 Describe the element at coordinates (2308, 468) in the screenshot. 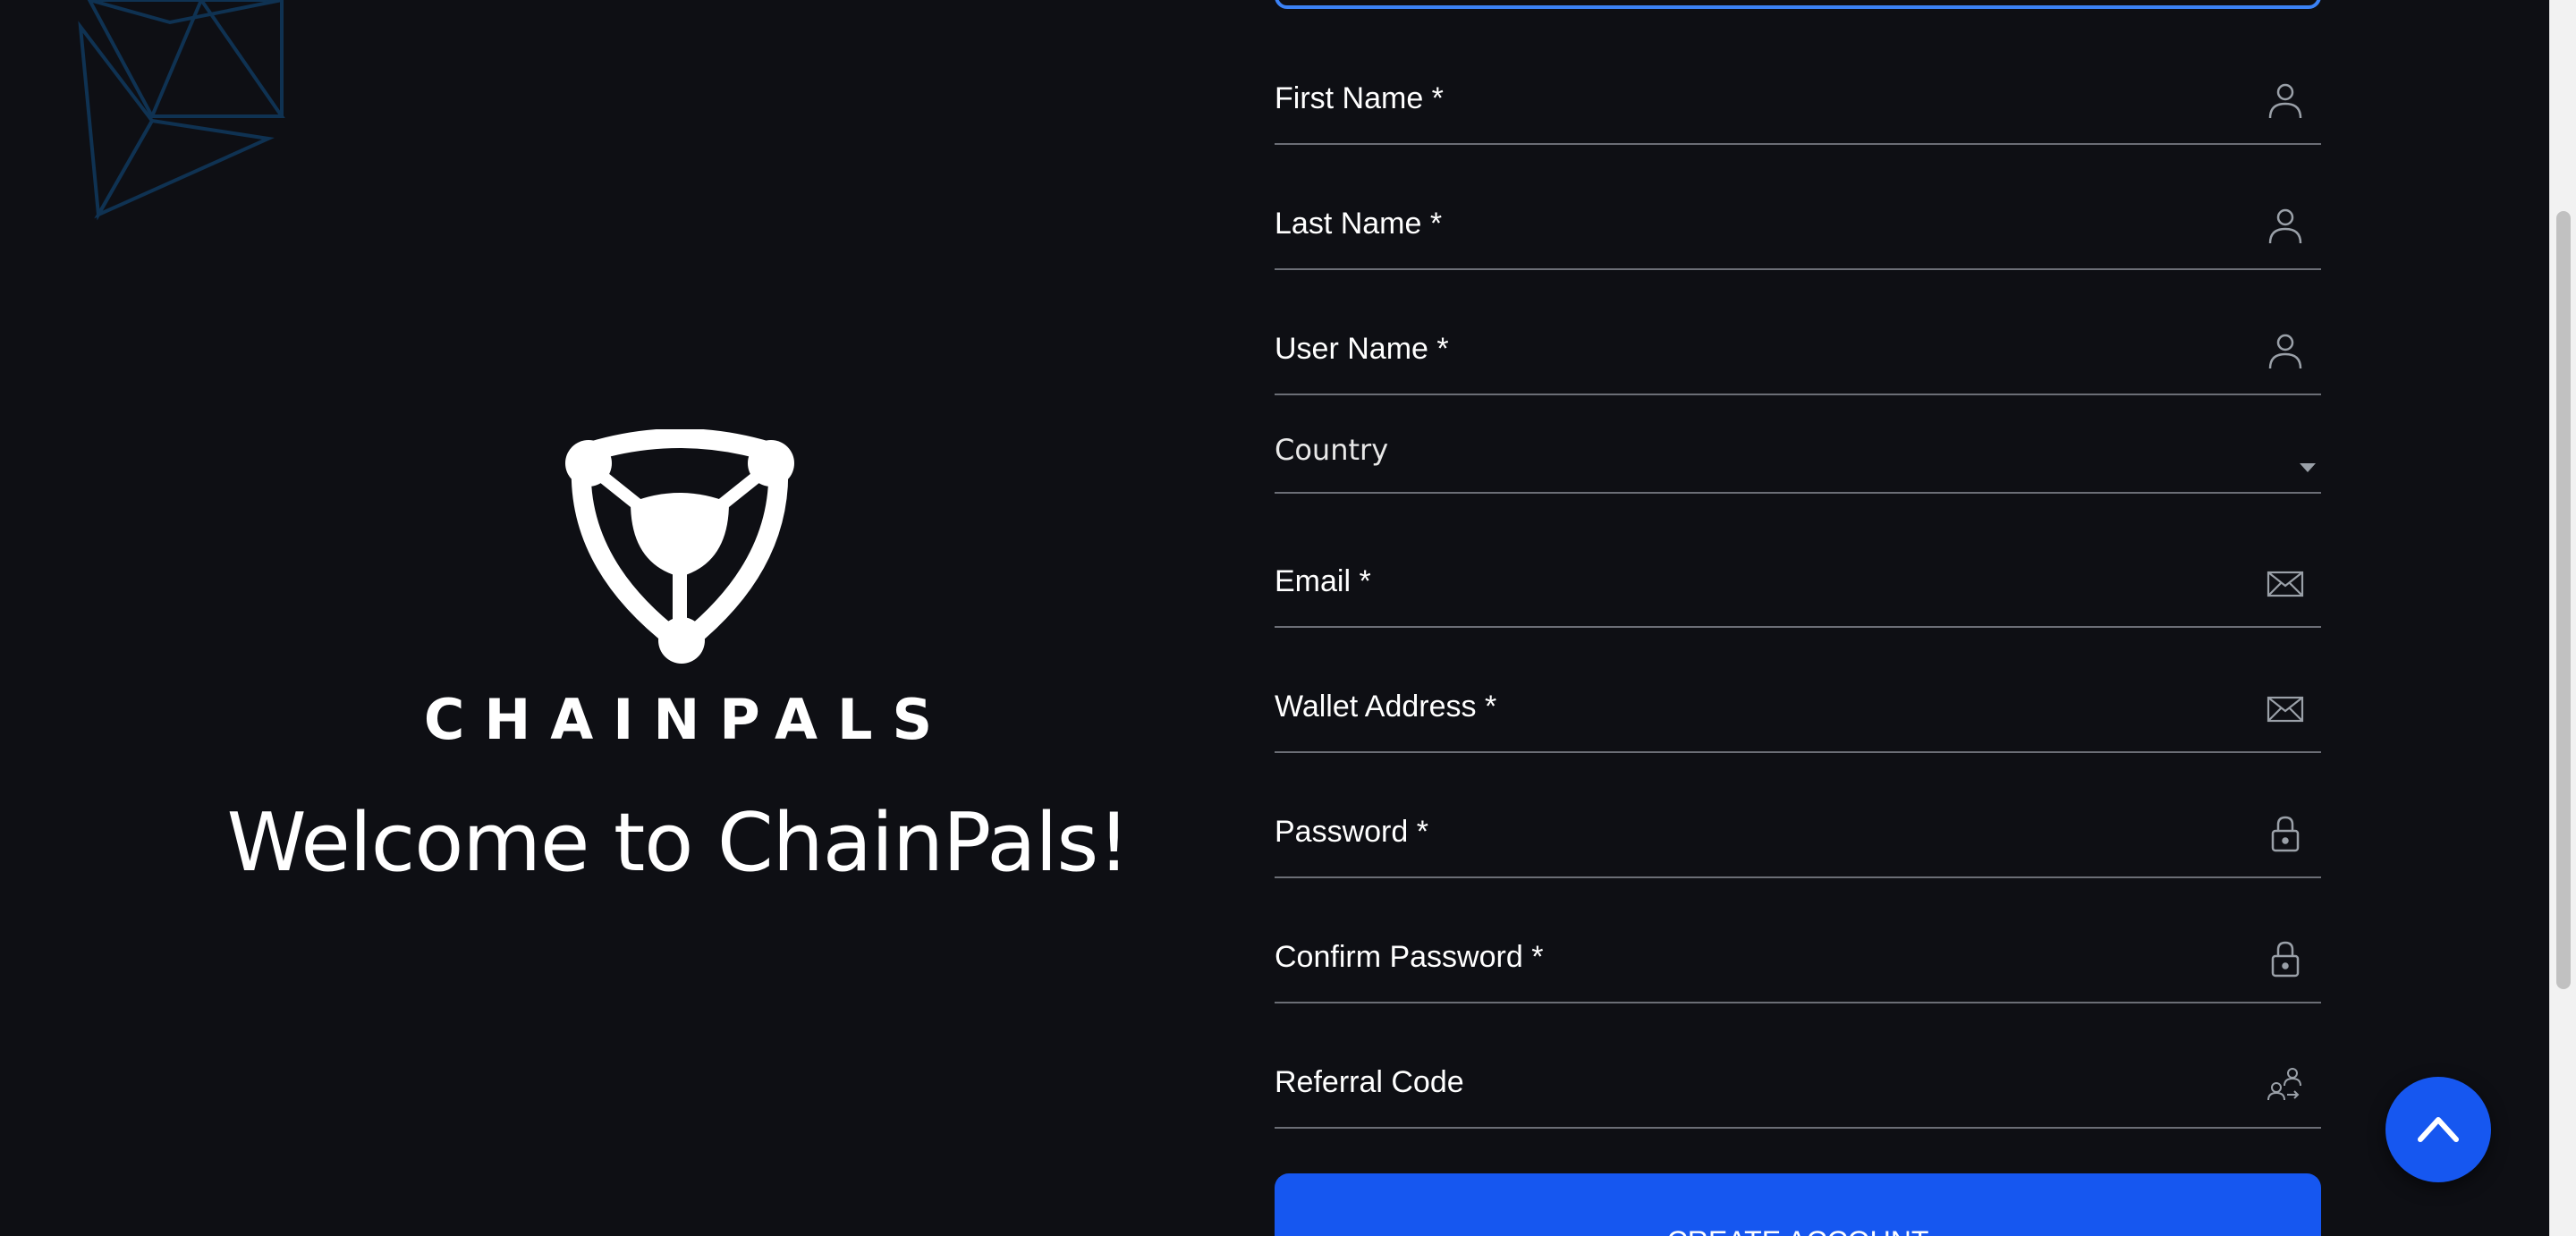

I see `chevron-down-icon` at that location.